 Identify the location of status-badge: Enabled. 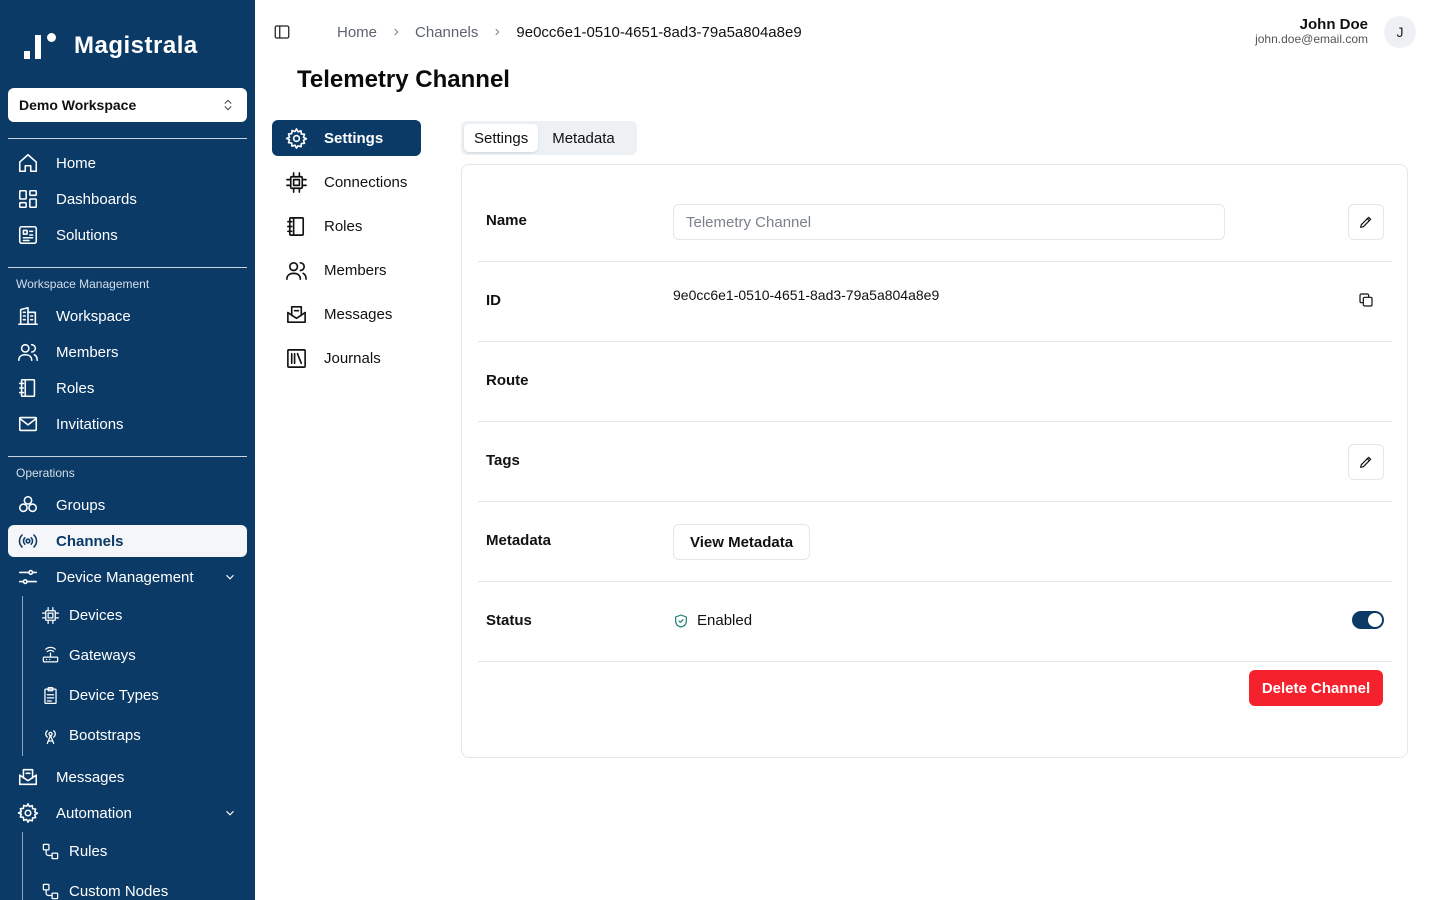
(712, 620).